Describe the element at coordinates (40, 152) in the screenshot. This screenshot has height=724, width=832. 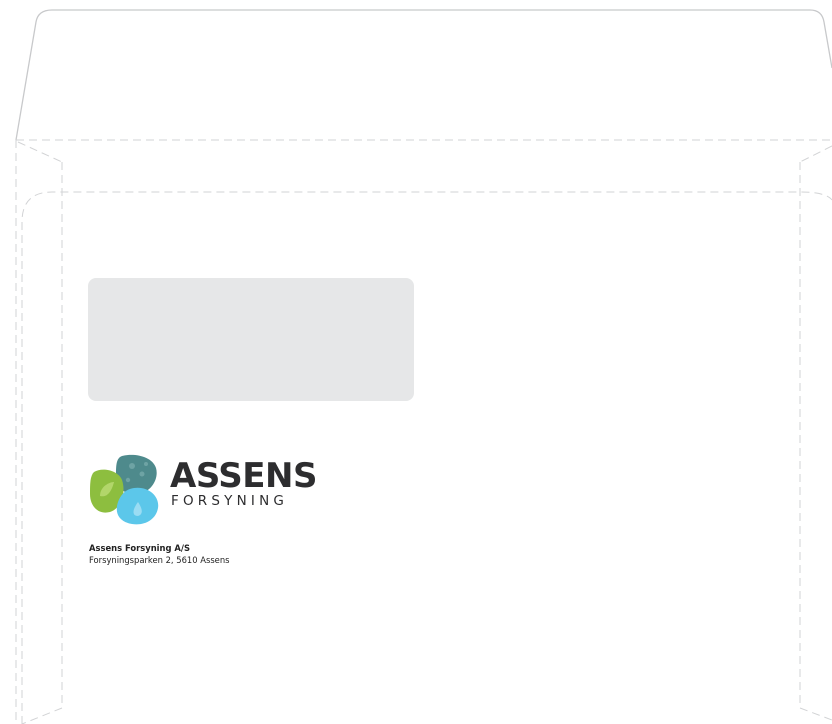
I see `left-flap-top` at that location.